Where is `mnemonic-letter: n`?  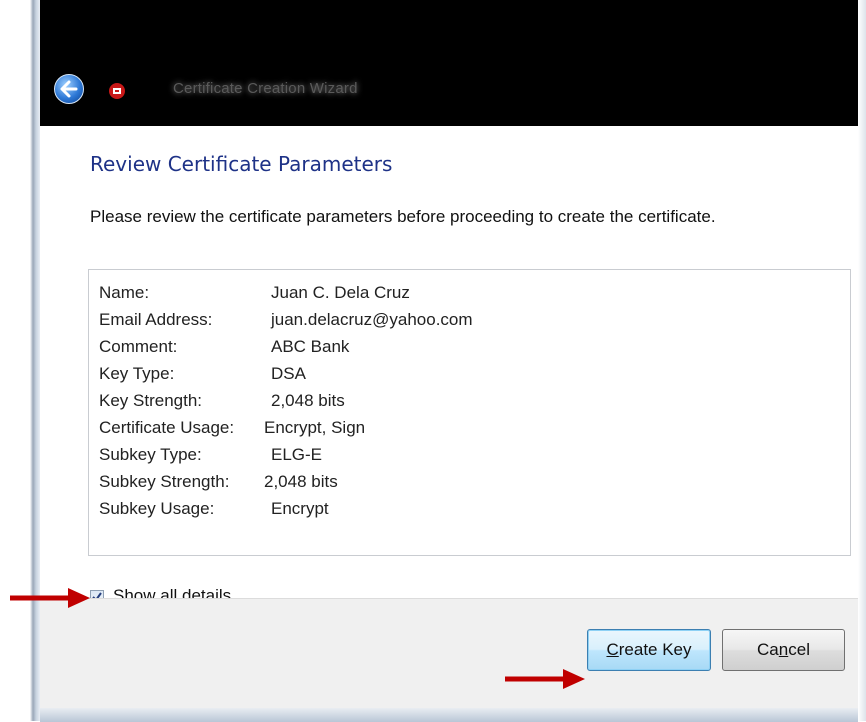 mnemonic-letter: n is located at coordinates (783, 649).